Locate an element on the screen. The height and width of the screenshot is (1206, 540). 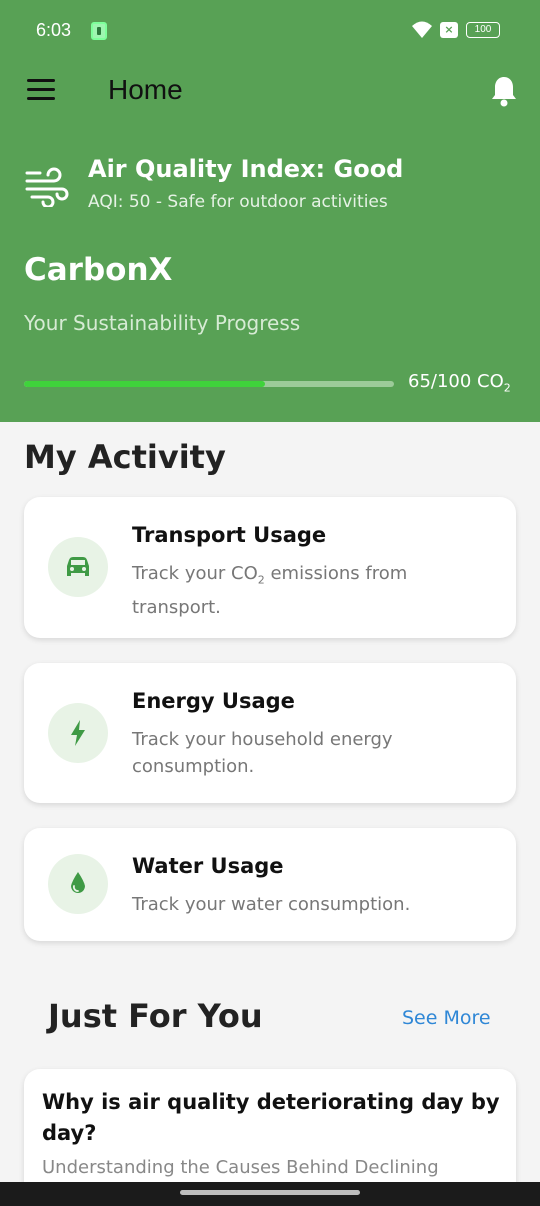
lightning-icon is located at coordinates (78, 733).